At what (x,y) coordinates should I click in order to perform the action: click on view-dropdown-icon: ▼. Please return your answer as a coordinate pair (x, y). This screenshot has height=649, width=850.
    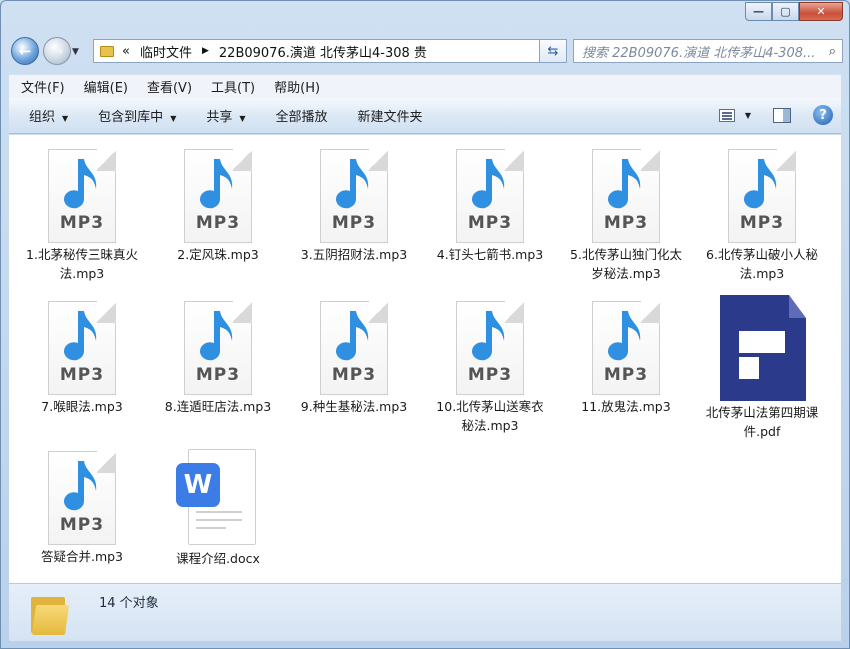
    Looking at the image, I should click on (748, 115).